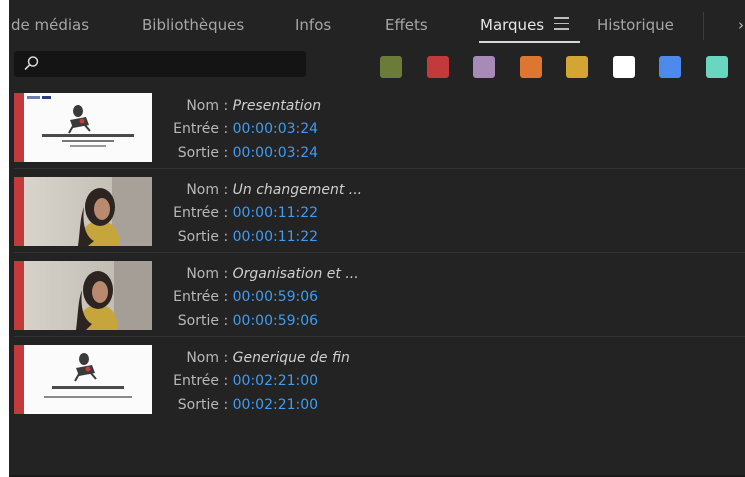  Describe the element at coordinates (703, 26) in the screenshot. I see `tab-divider` at that location.